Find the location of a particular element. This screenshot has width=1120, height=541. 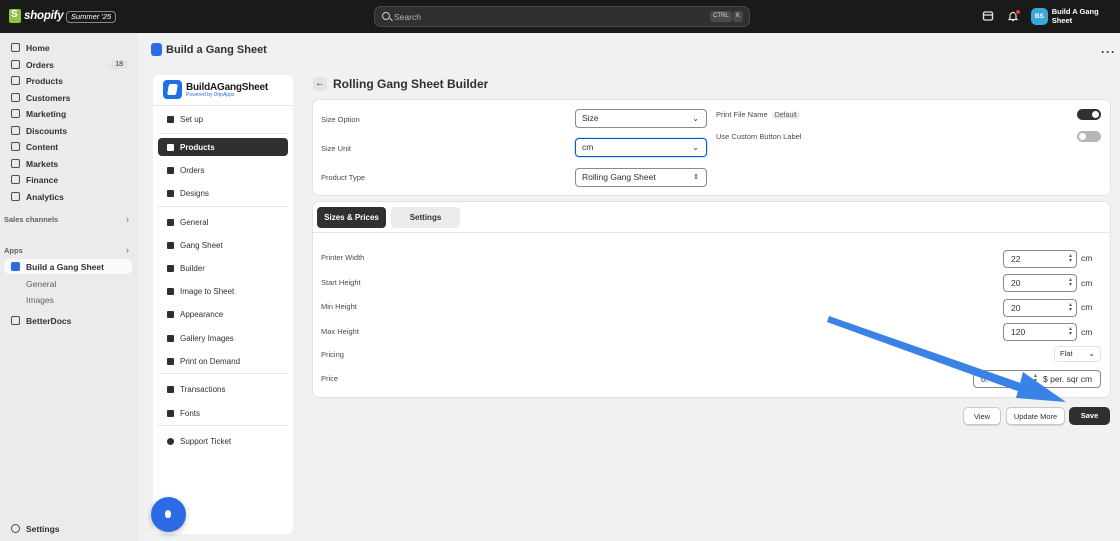

general-icon is located at coordinates (170, 222).